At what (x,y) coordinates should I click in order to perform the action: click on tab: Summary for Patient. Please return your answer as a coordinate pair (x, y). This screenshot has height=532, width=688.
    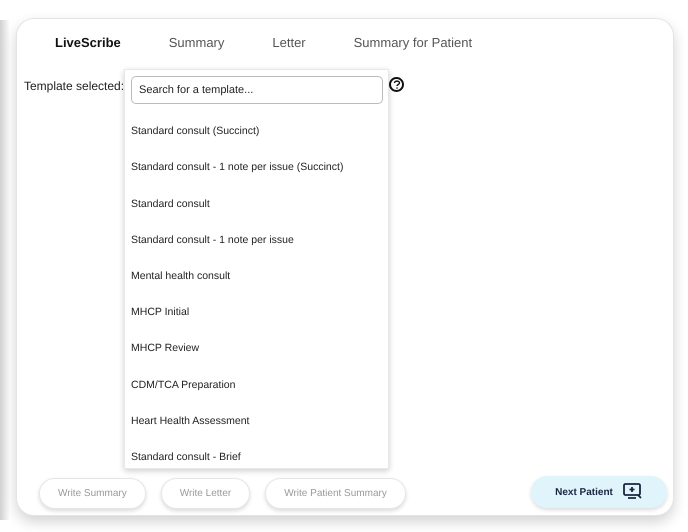
    Looking at the image, I should click on (413, 42).